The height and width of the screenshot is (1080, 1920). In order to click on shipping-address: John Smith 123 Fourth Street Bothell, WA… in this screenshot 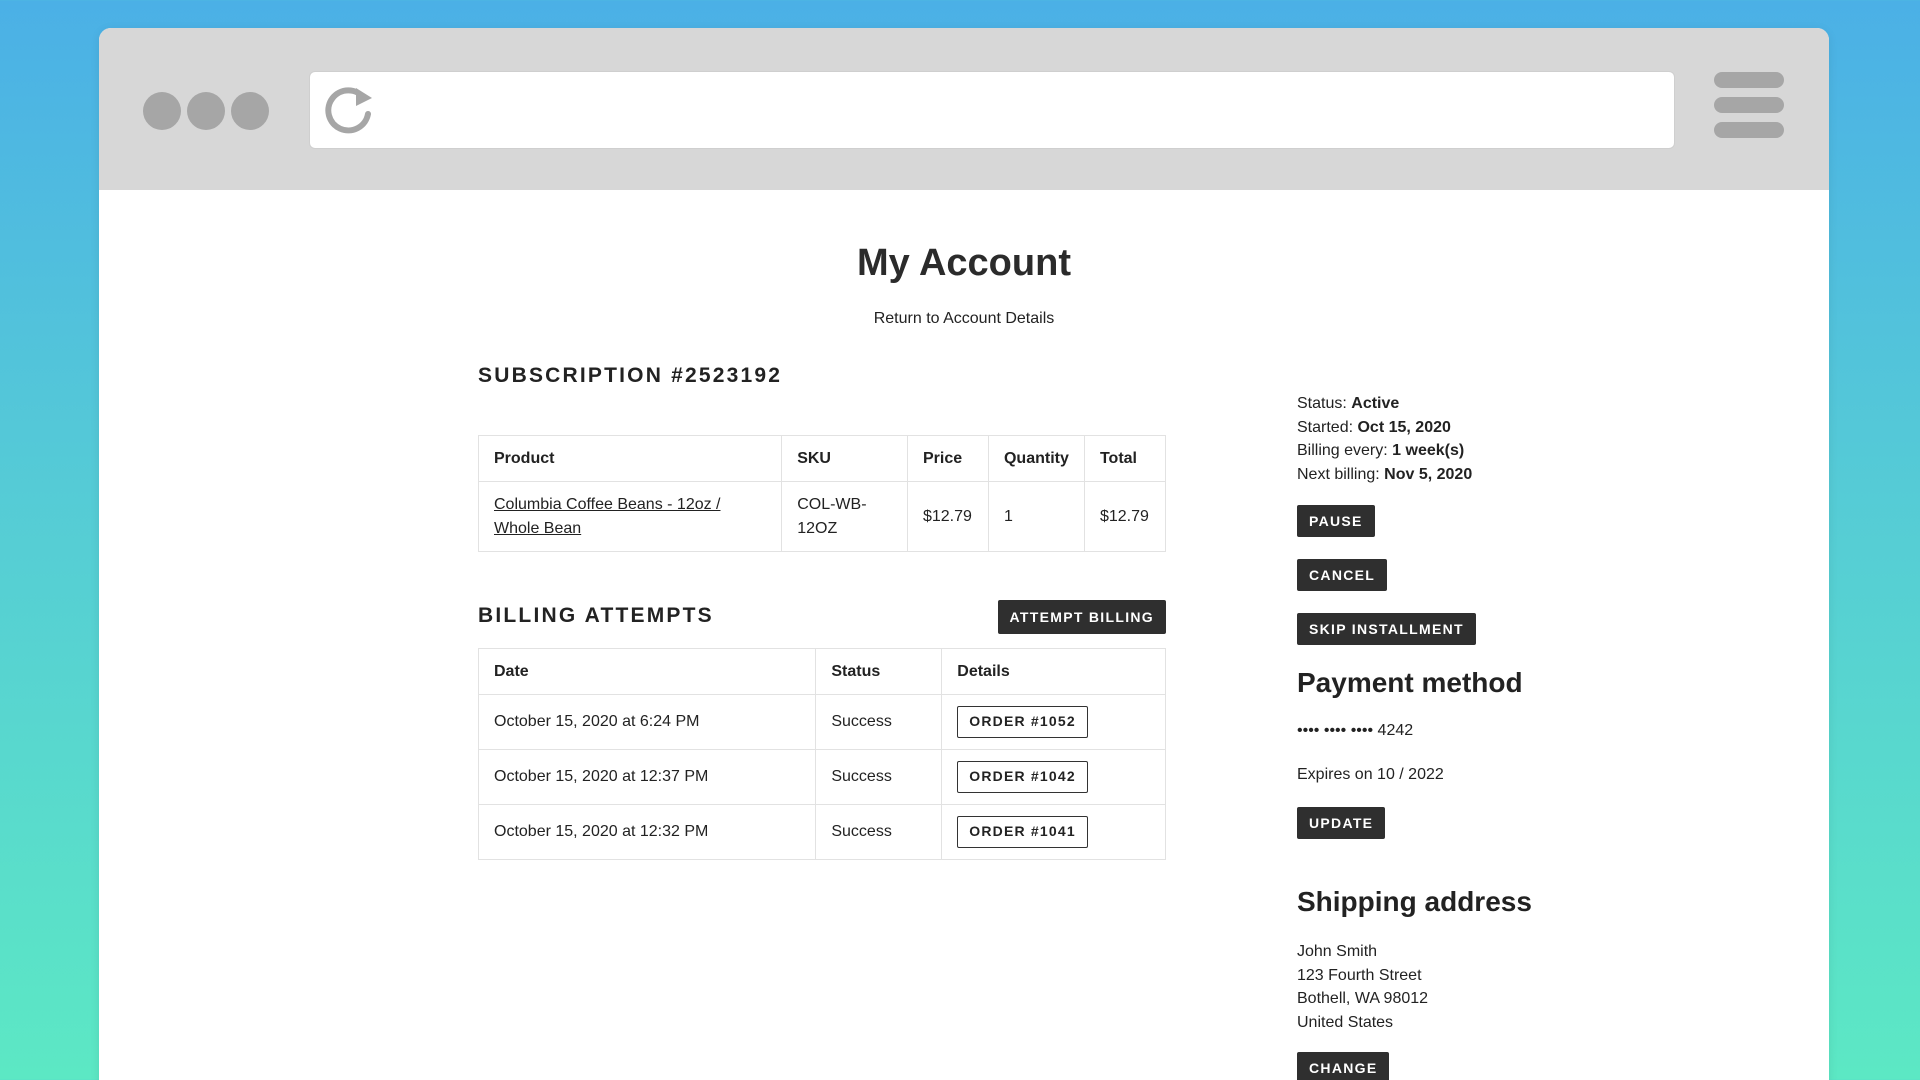, I will do `click(1362, 987)`.